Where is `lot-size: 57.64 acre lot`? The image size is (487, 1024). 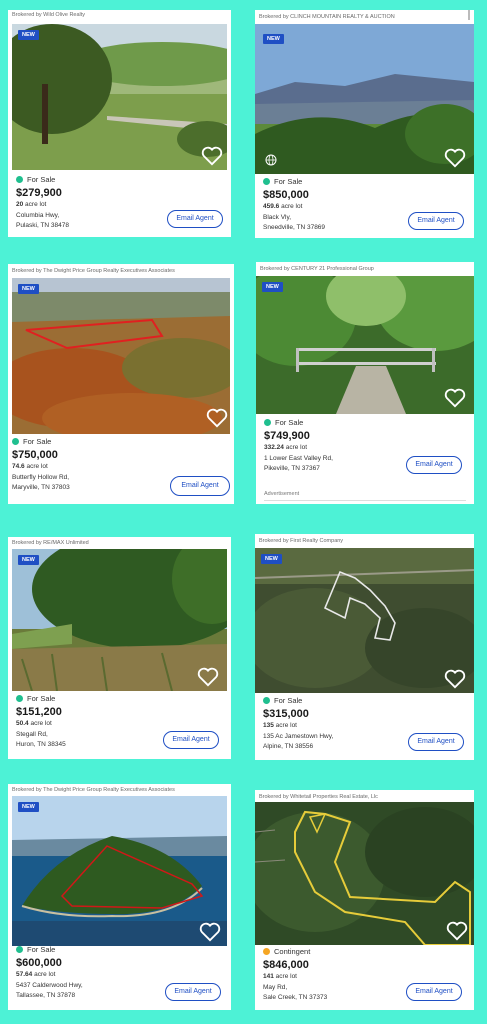 lot-size: 57.64 acre lot is located at coordinates (36, 974).